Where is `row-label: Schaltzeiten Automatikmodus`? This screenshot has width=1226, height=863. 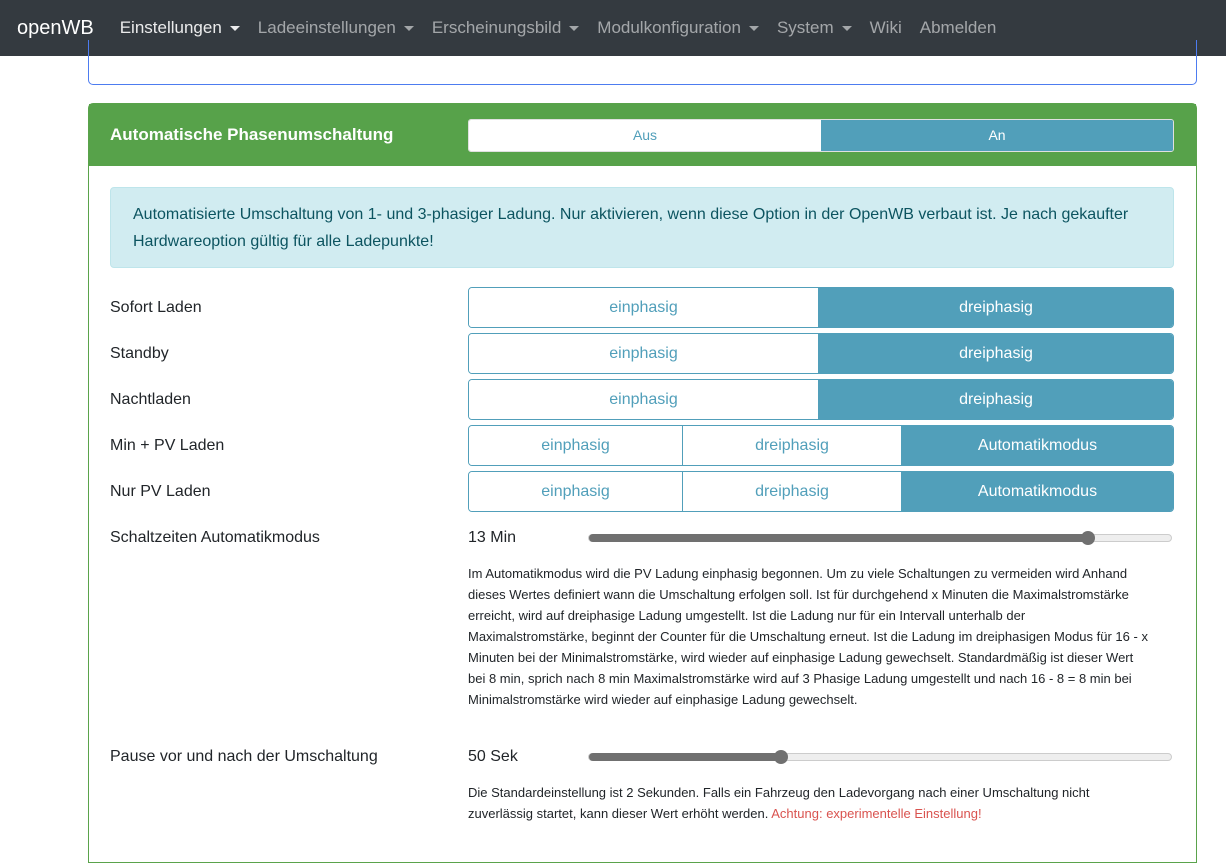 row-label: Schaltzeiten Automatikmodus is located at coordinates (215, 537).